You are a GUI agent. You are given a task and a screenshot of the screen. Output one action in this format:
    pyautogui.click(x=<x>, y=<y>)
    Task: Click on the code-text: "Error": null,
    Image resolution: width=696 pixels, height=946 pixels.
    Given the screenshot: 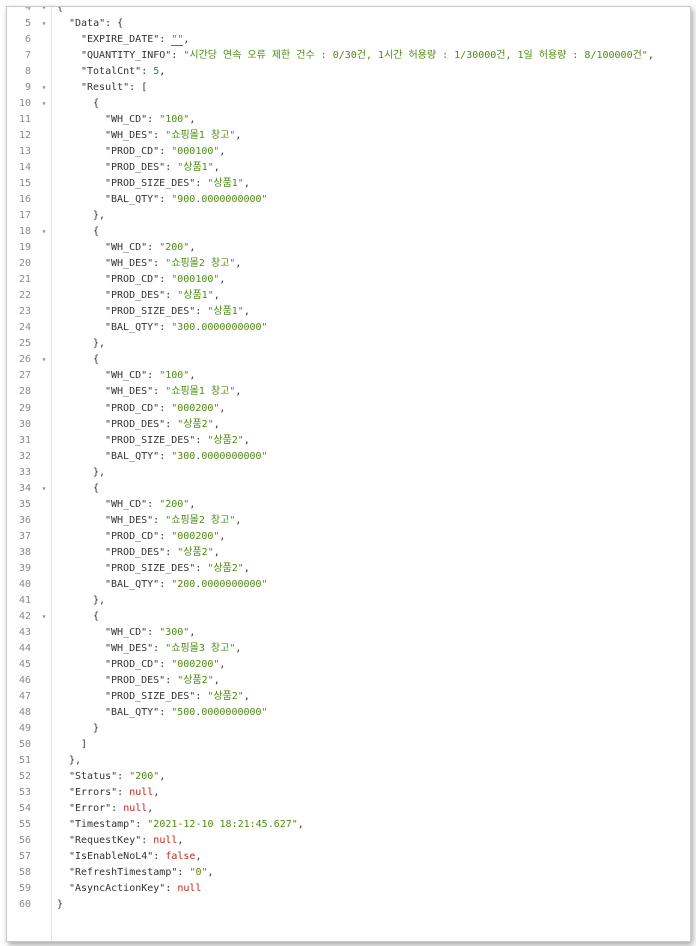 What is the action you would take?
    pyautogui.click(x=111, y=809)
    